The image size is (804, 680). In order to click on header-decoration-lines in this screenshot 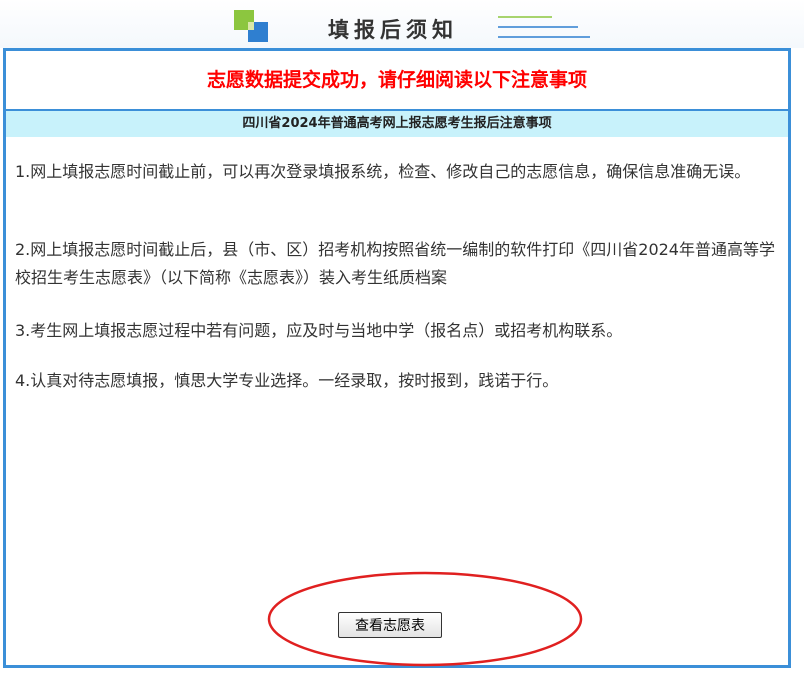, I will do `click(544, 27)`.